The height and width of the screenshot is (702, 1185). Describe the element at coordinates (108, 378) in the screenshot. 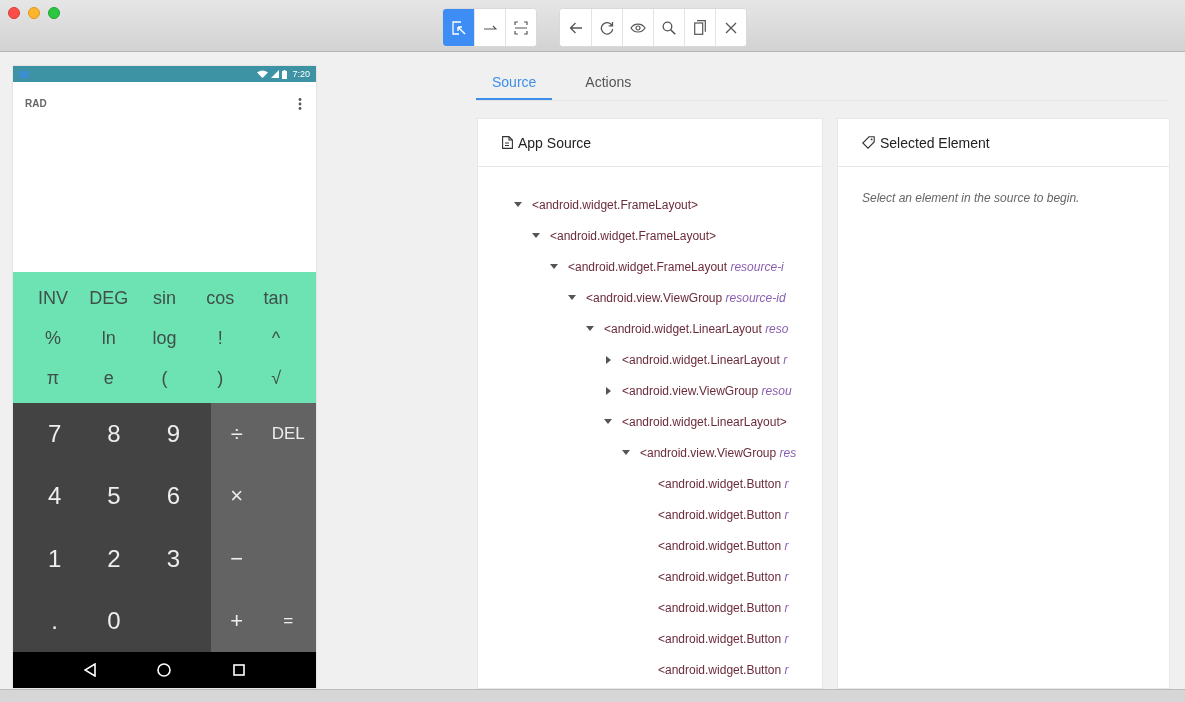

I see `calculator-key: e` at that location.